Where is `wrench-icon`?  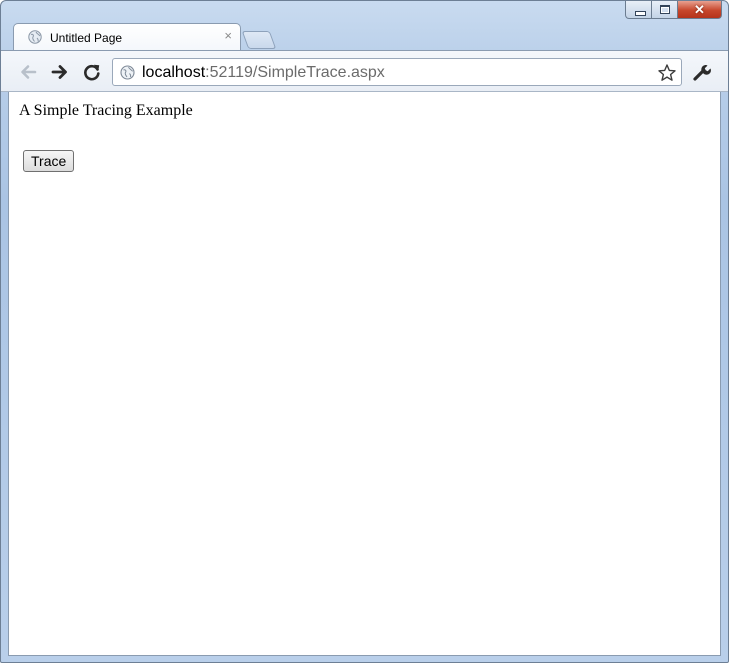 wrench-icon is located at coordinates (702, 72).